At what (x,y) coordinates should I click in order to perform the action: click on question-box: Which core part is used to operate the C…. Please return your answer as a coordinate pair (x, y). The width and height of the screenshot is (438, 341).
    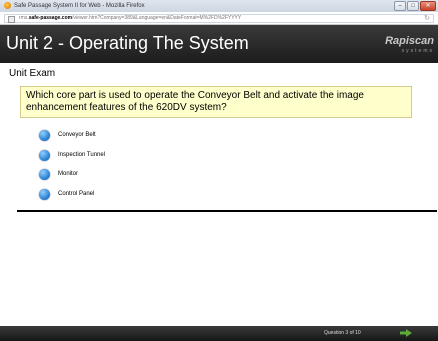
    Looking at the image, I should click on (216, 102).